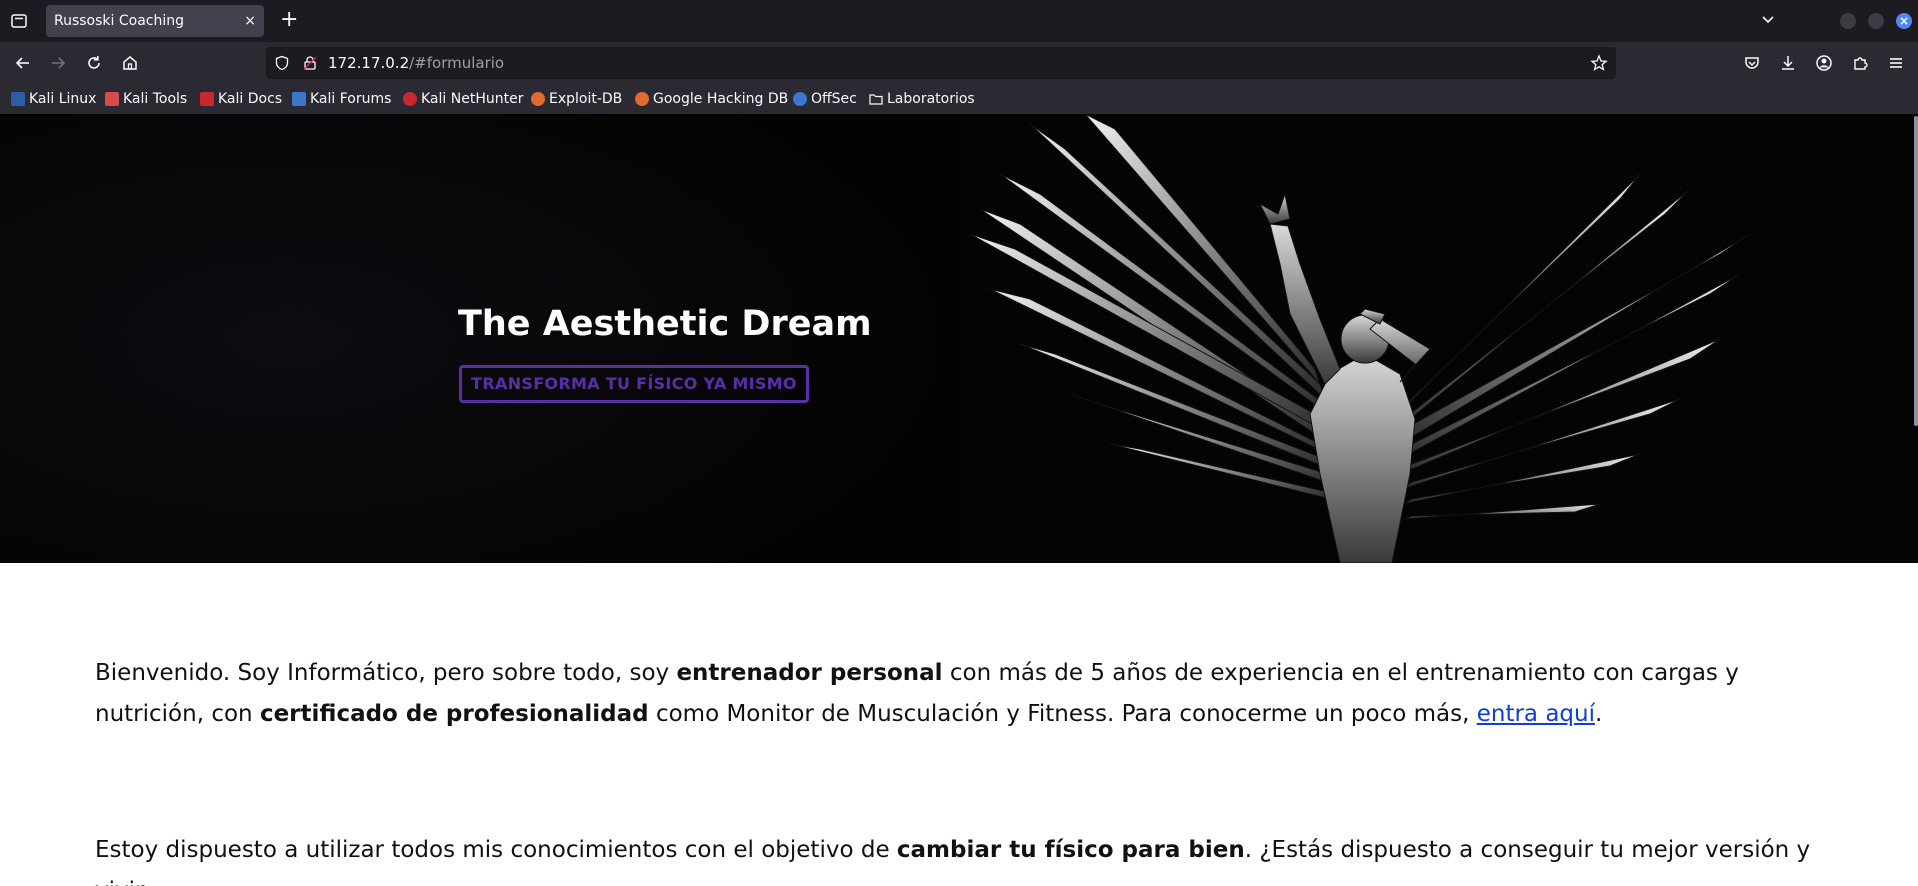 Image resolution: width=1918 pixels, height=886 pixels. Describe the element at coordinates (369, 63) in the screenshot. I see `url-host: 172.17.0.2` at that location.